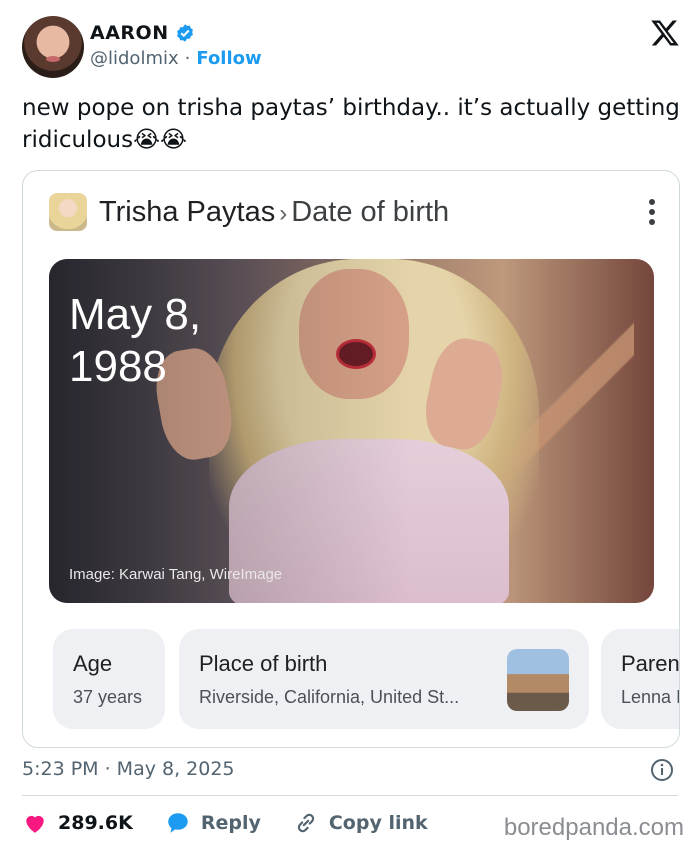 Image resolution: width=700 pixels, height=849 pixels. What do you see at coordinates (134, 58) in the screenshot?
I see `author-handle: @lidolmix` at bounding box center [134, 58].